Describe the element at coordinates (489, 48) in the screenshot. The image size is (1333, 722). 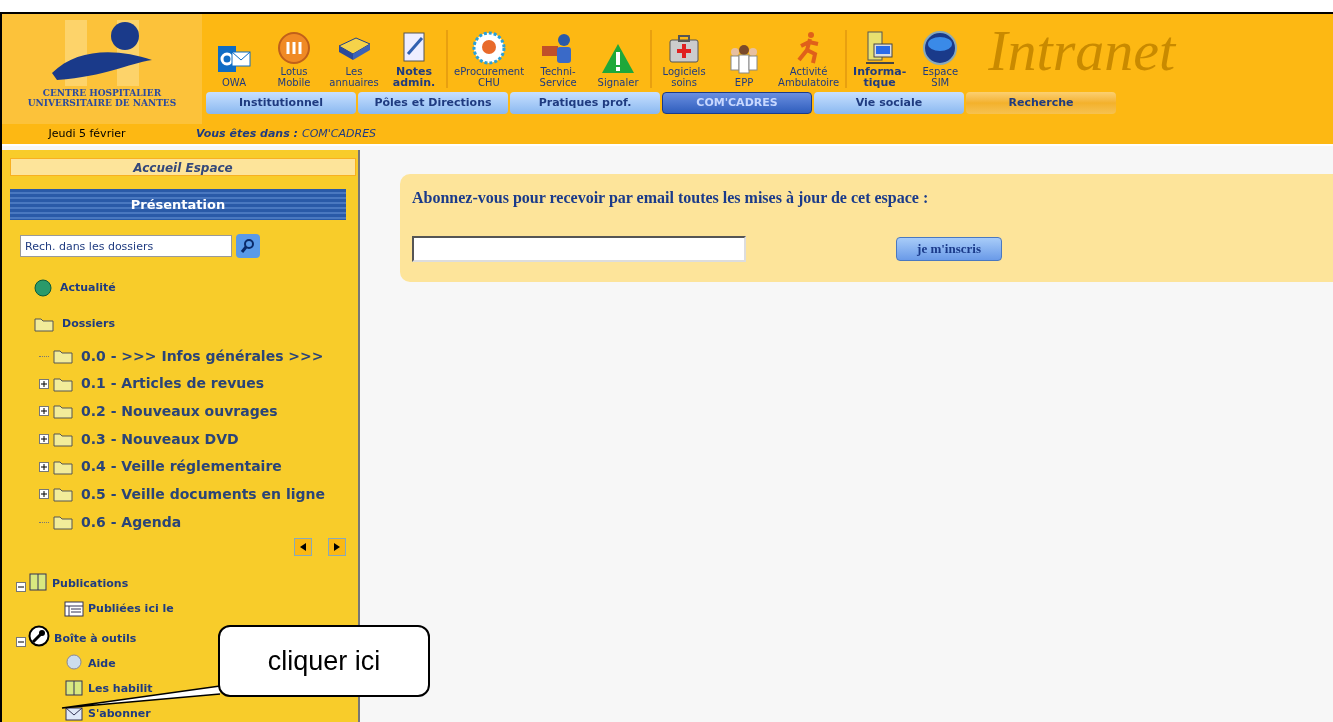
I see `ring-logo-icon` at that location.